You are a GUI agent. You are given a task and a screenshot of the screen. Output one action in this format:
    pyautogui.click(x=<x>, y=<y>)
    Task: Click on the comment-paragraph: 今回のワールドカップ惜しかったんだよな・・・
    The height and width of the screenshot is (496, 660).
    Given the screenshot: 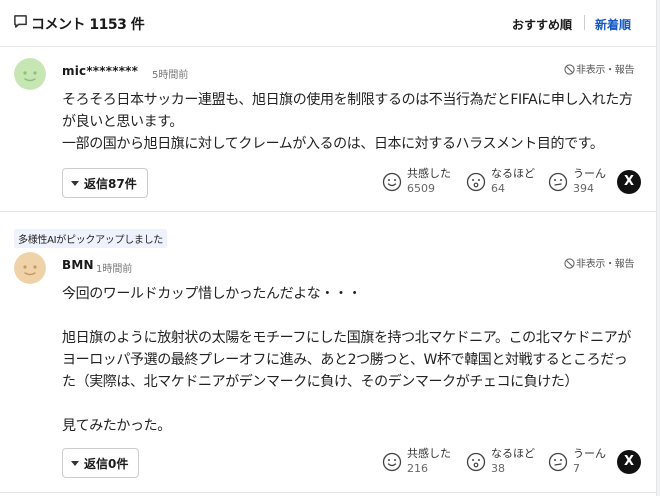 What is the action you would take?
    pyautogui.click(x=212, y=294)
    